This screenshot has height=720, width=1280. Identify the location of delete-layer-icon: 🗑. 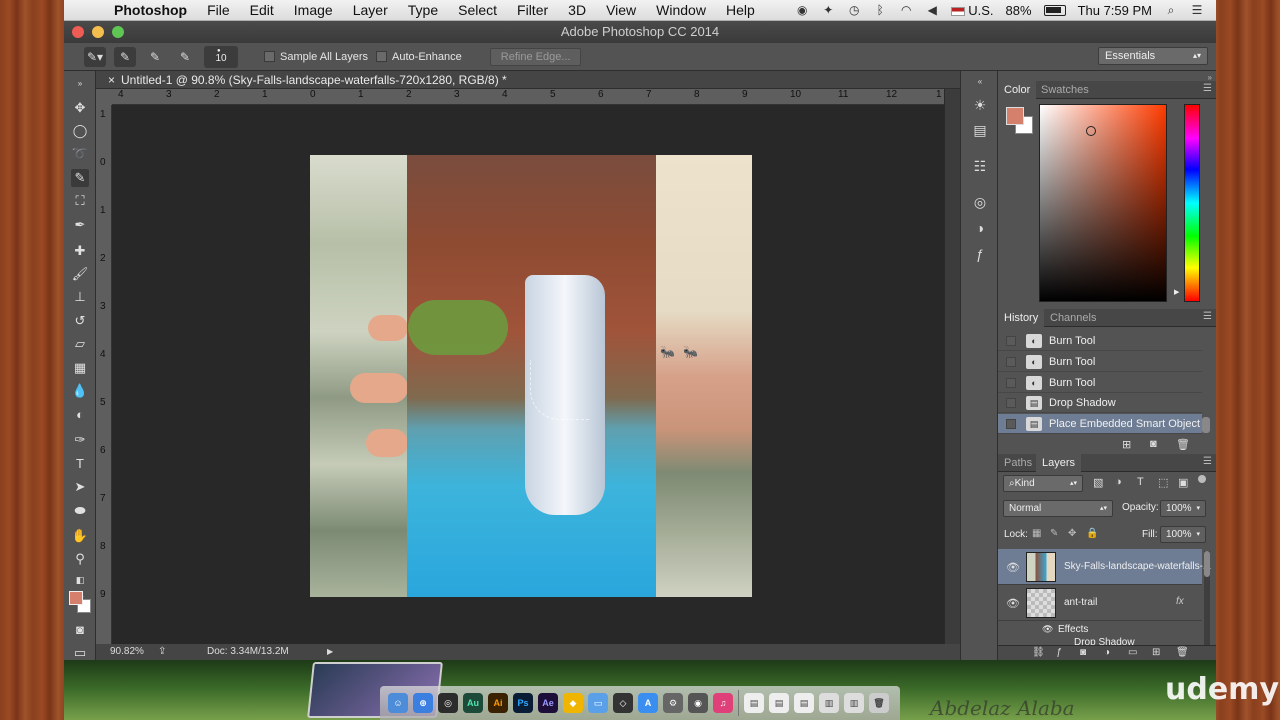
(1182, 652).